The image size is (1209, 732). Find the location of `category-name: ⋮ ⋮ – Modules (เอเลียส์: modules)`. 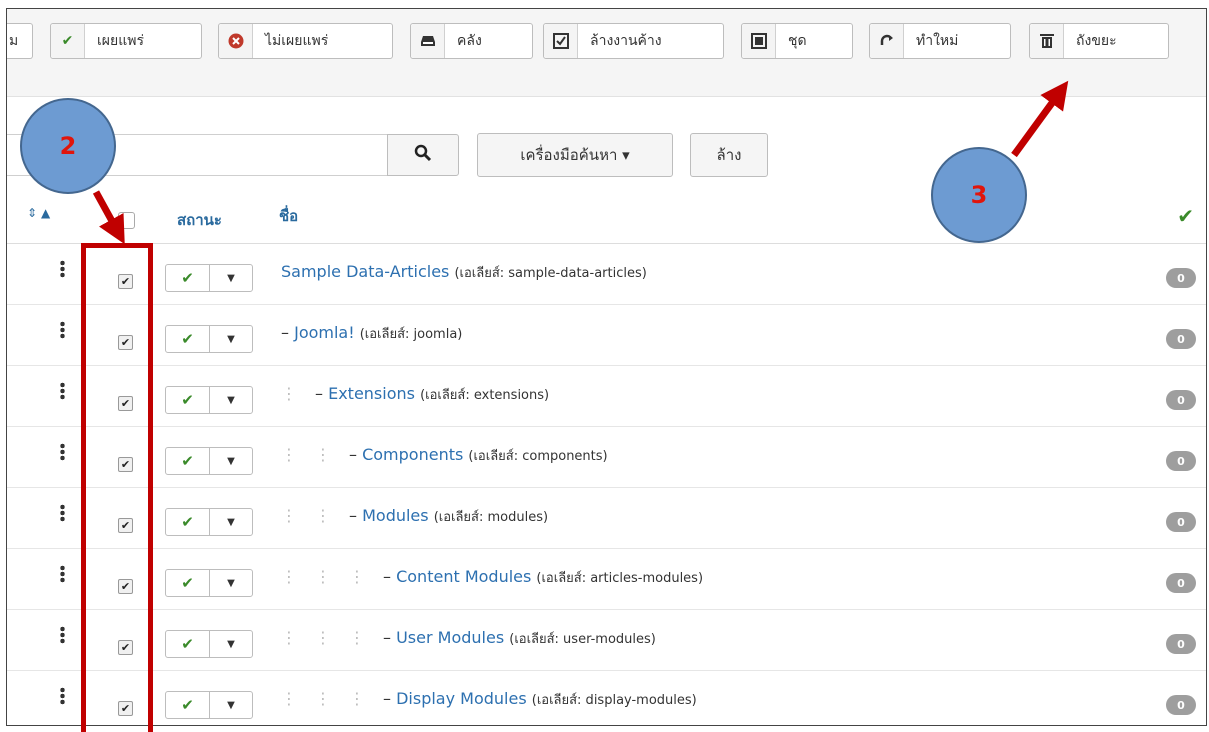

category-name: ⋮ ⋮ – Modules (เอเลียส์: modules) is located at coordinates (414, 516).